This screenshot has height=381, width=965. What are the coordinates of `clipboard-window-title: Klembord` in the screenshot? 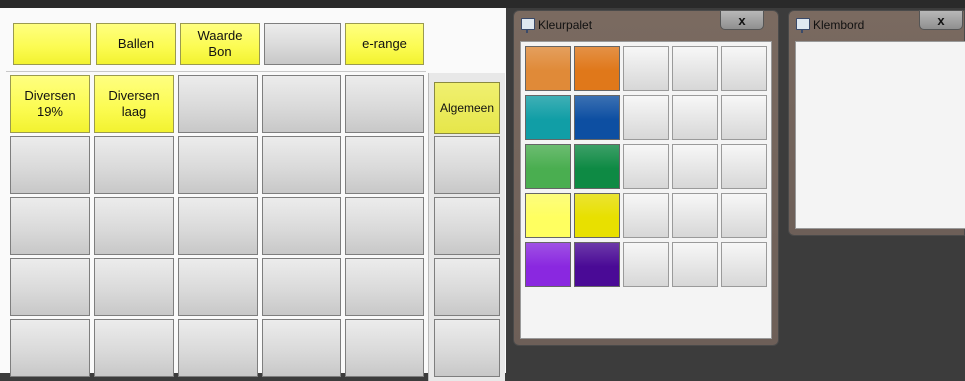 It's located at (839, 25).